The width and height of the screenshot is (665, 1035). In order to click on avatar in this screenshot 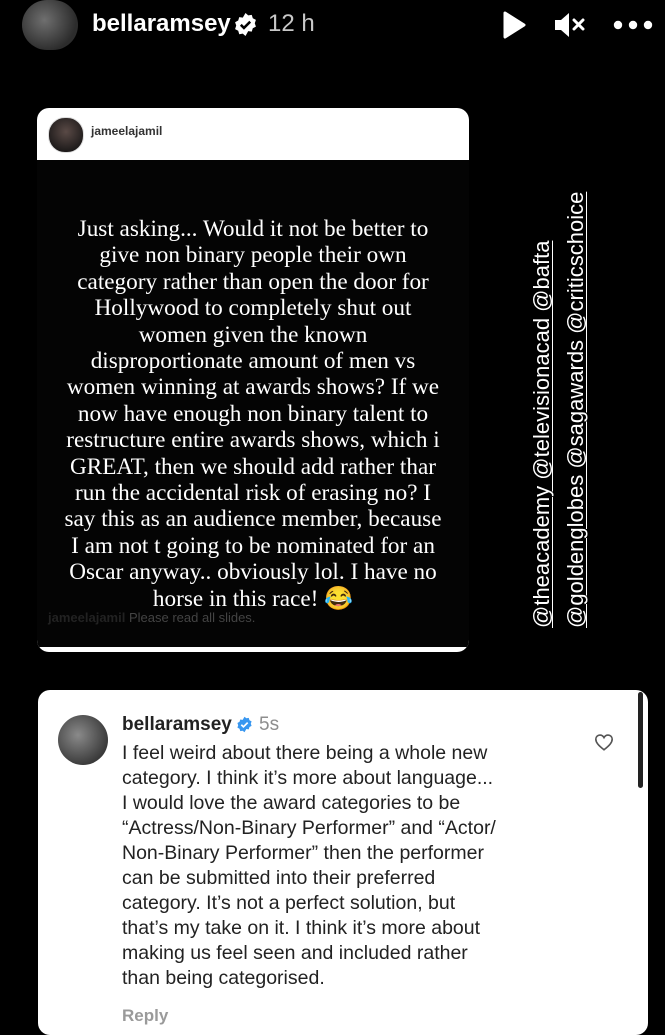, I will do `click(50, 25)`.